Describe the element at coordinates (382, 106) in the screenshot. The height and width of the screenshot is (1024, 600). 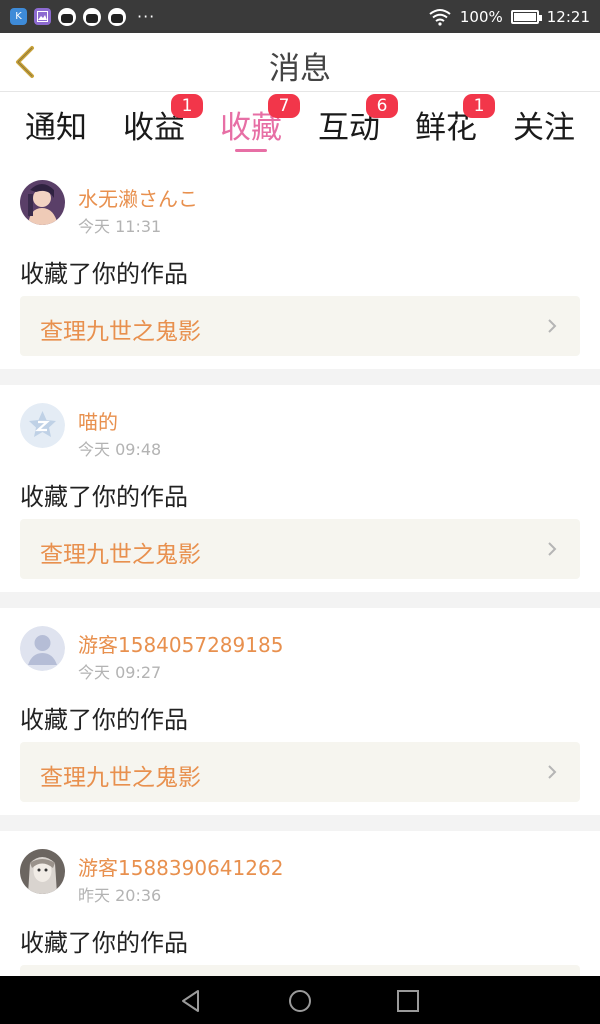
I see `unread-badge: 6` at that location.